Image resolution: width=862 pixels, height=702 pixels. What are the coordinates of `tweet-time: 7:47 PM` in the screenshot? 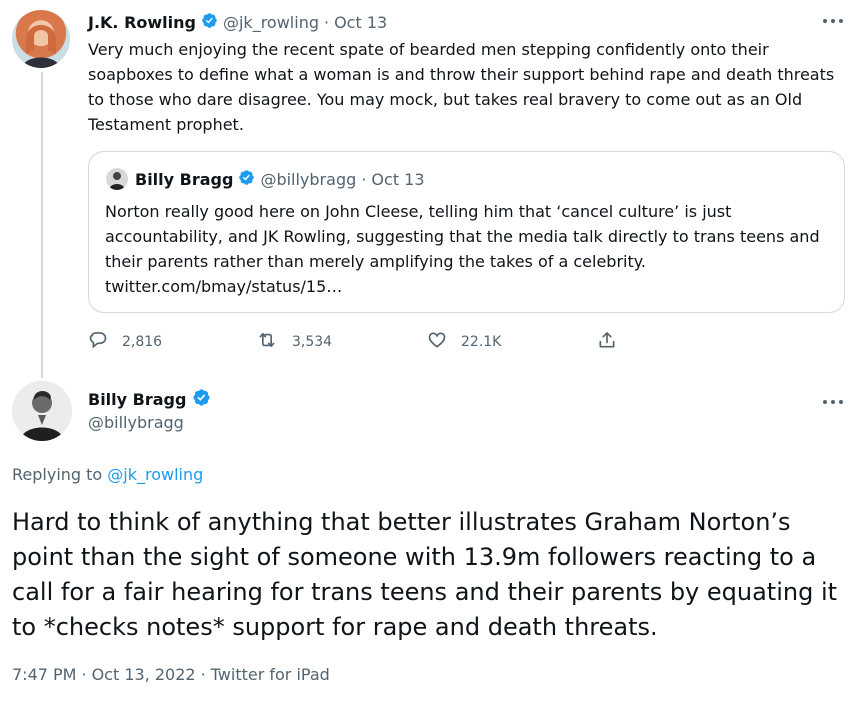 It's located at (44, 674).